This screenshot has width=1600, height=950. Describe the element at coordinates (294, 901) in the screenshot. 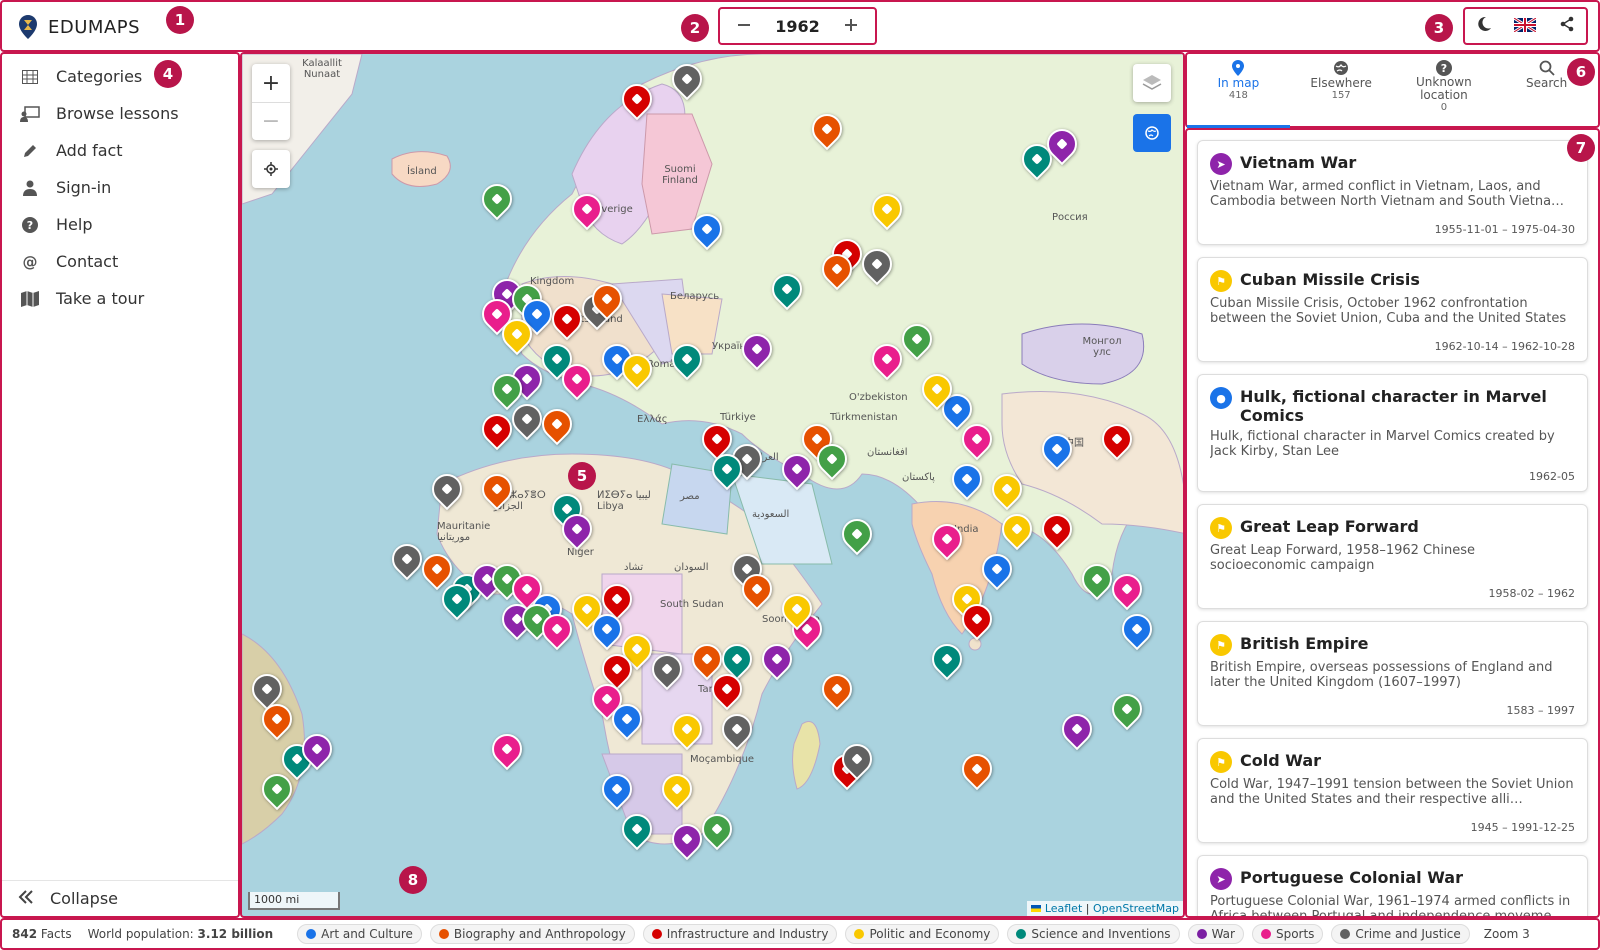

I see `scale-bar: 1000 mi` at that location.